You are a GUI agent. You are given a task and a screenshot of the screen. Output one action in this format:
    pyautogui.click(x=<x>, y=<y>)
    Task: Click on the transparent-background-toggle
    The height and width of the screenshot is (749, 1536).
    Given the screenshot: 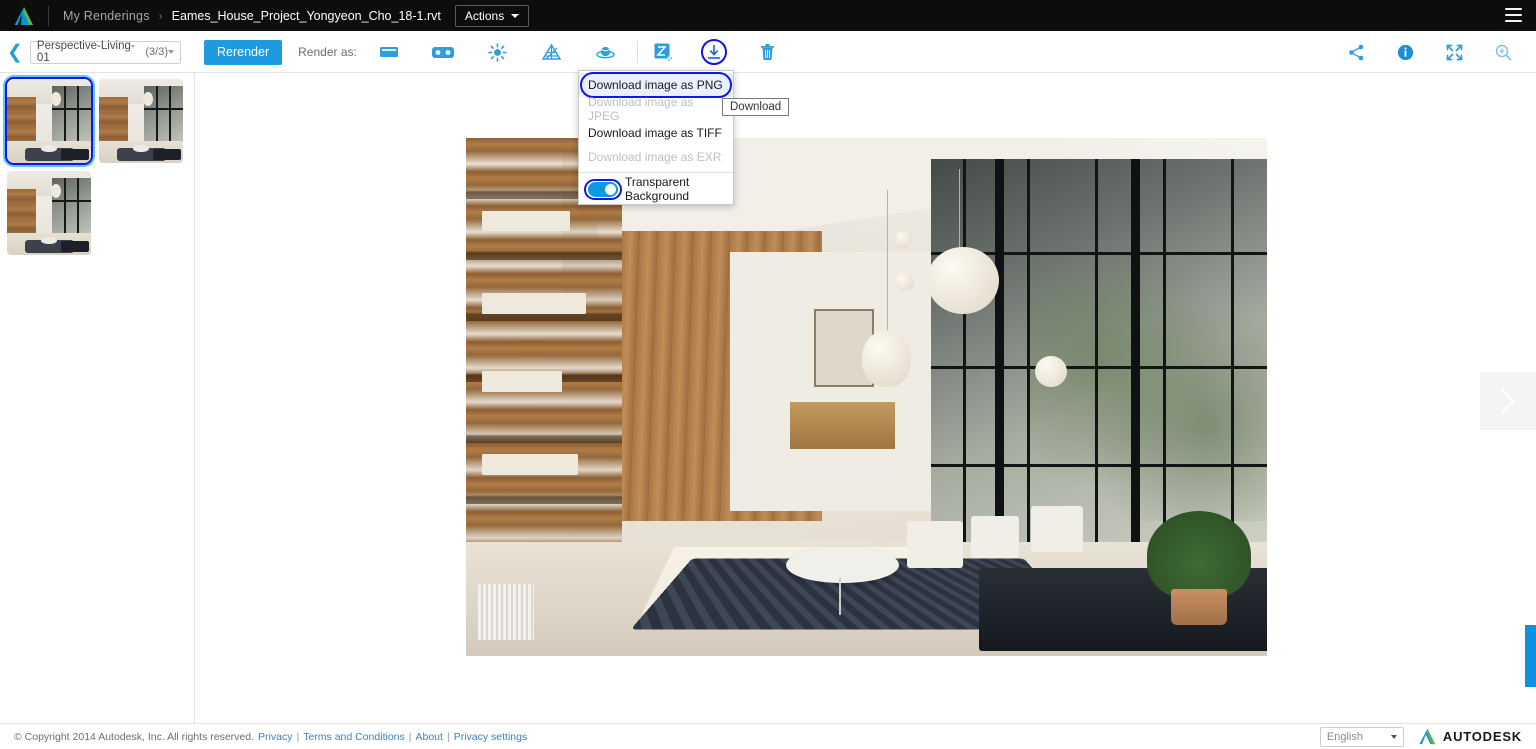 What is the action you would take?
    pyautogui.click(x=603, y=189)
    